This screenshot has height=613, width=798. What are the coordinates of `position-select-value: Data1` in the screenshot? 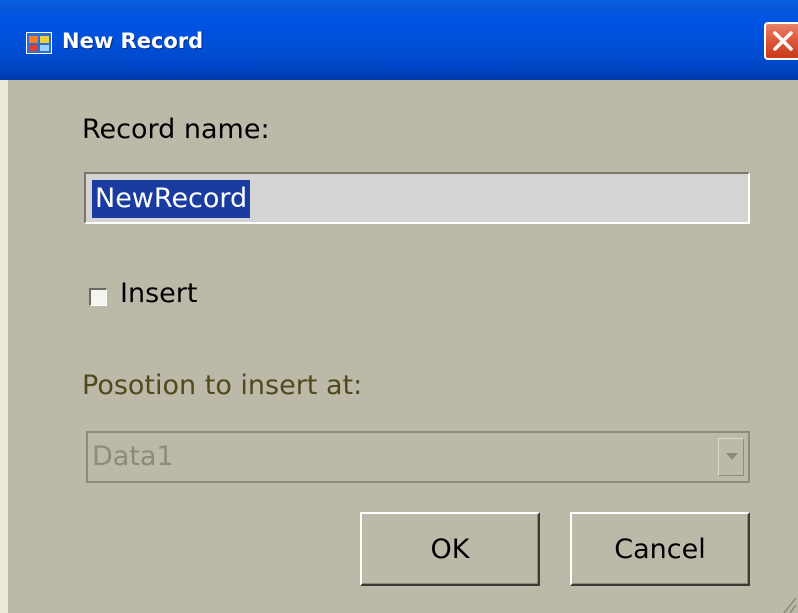 It's located at (133, 456).